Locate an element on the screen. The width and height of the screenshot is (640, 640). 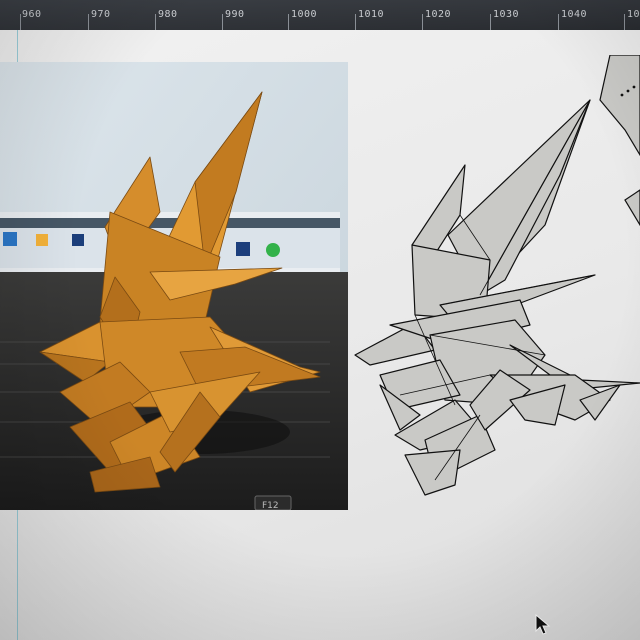
ruler-label: 1040 is located at coordinates (574, 14).